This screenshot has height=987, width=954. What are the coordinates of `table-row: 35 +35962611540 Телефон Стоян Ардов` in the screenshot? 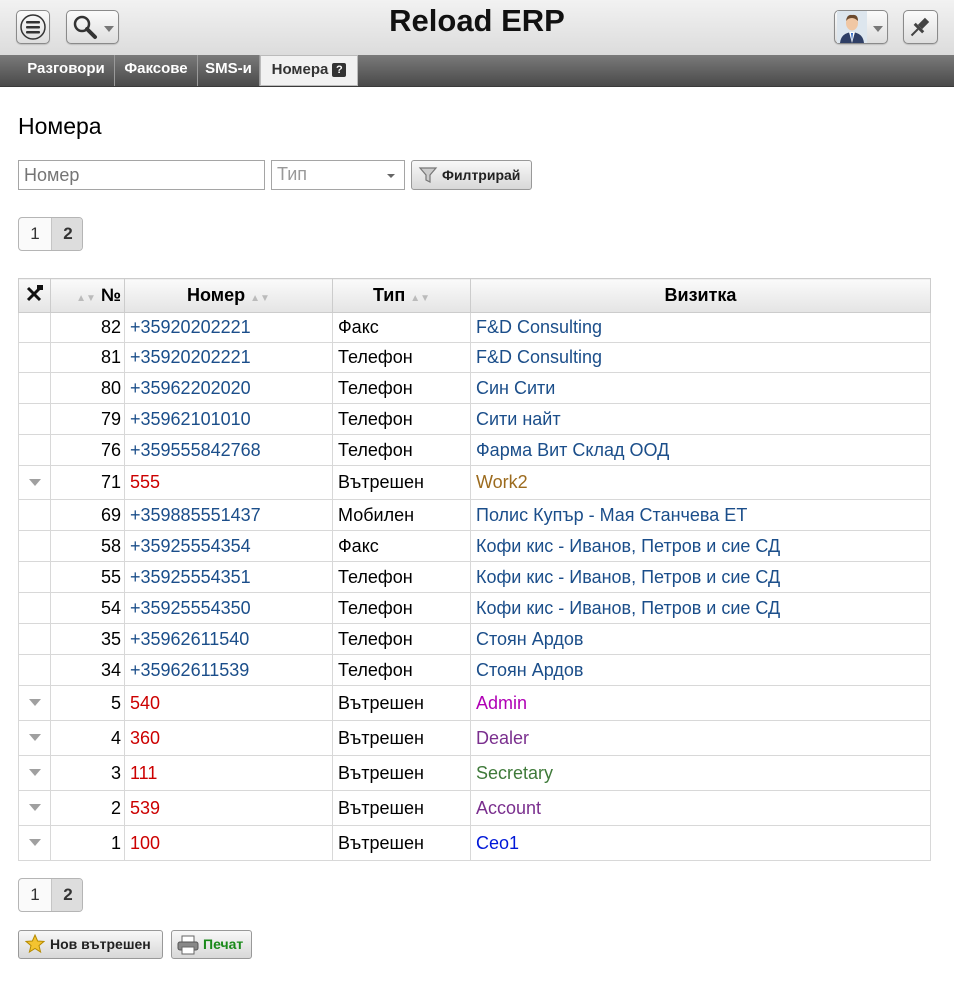 It's located at (474, 639).